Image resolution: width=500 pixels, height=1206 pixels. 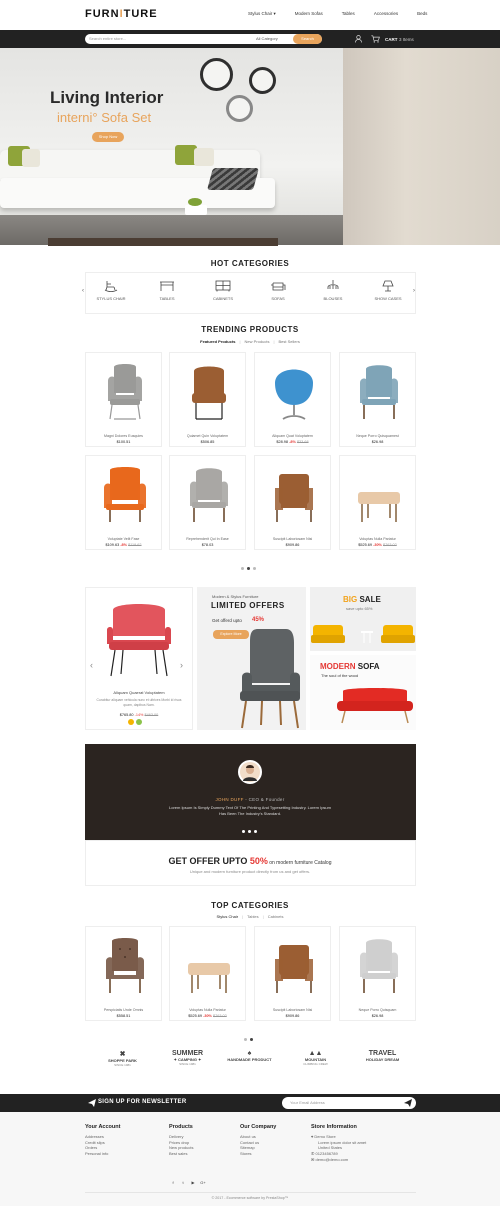 What do you see at coordinates (249, 1056) in the screenshot?
I see `brand-logo: ♠ HANDMADE PRODUCT` at bounding box center [249, 1056].